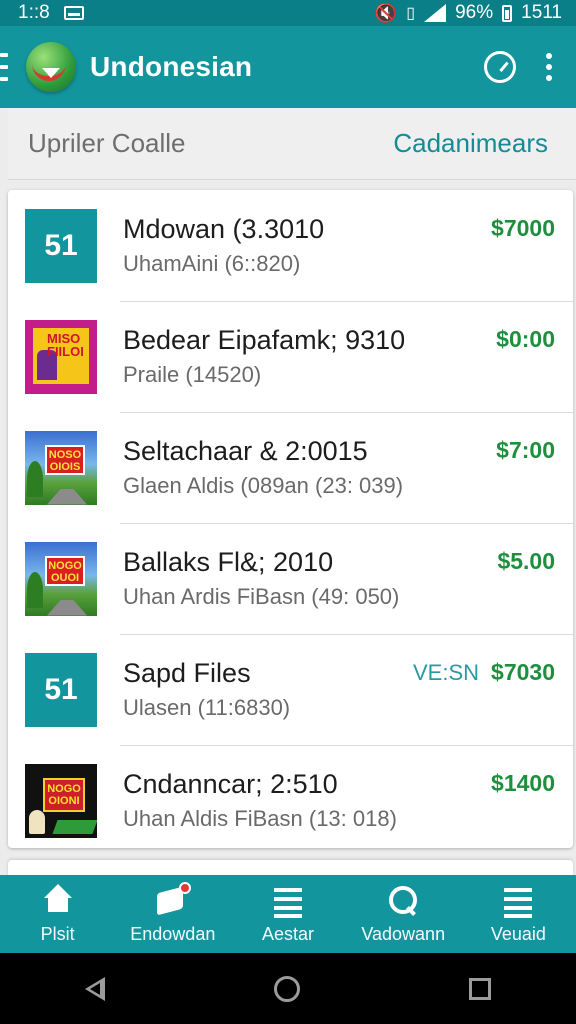 Image resolution: width=576 pixels, height=1024 pixels. What do you see at coordinates (51, 67) in the screenshot?
I see `app-logo` at bounding box center [51, 67].